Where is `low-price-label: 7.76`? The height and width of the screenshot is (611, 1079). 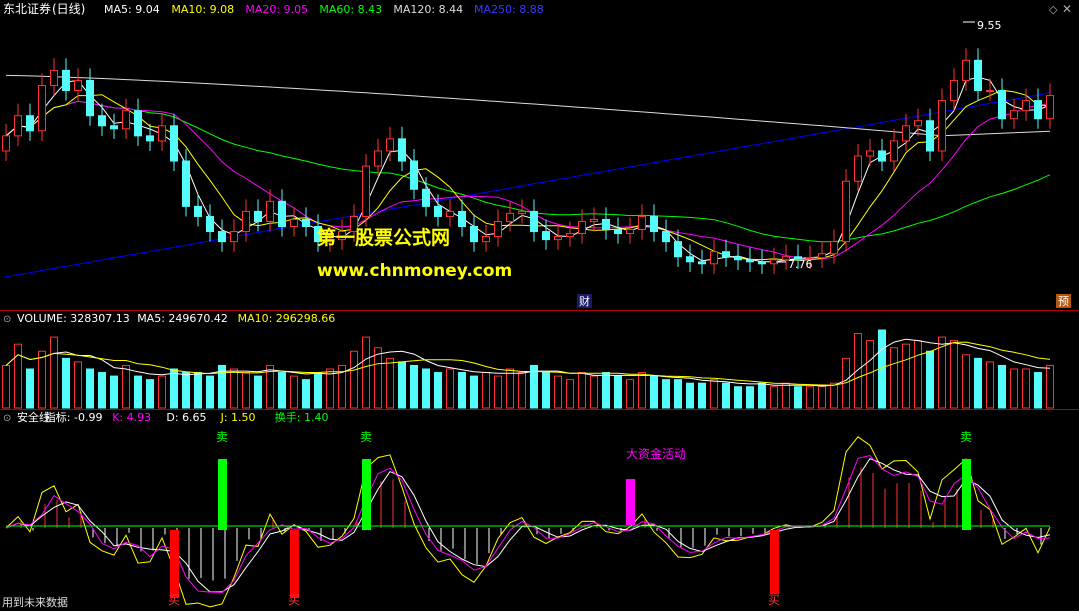
low-price-label: 7.76 is located at coordinates (800, 264).